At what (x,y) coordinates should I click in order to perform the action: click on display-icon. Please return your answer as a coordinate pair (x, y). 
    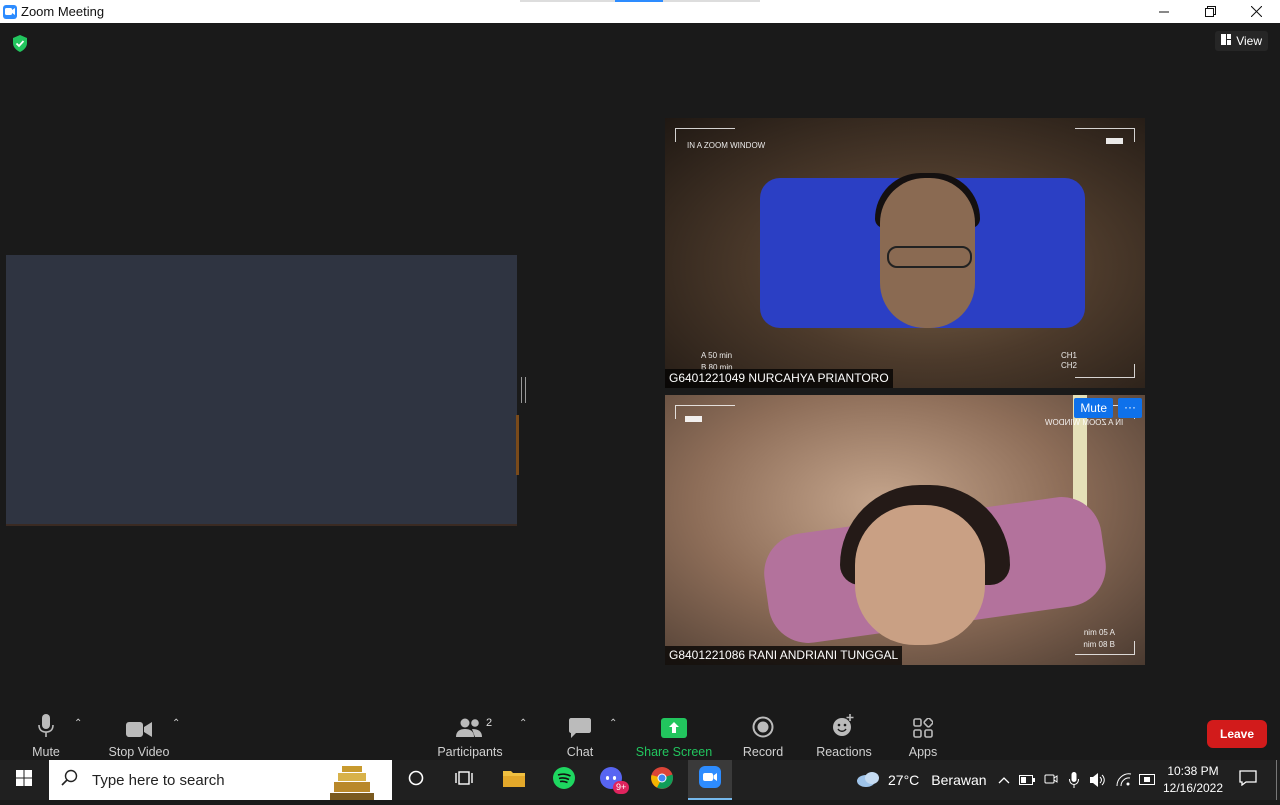
    Looking at the image, I should click on (1147, 780).